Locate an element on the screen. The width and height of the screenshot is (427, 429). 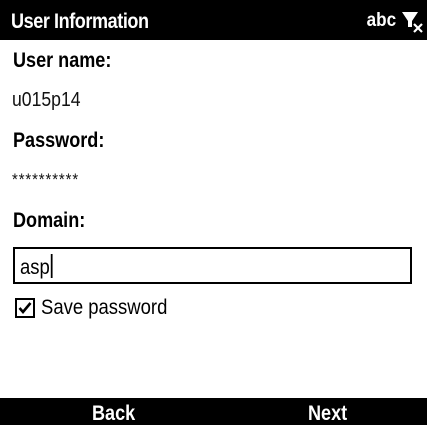
save-password-checkbox is located at coordinates (25, 308).